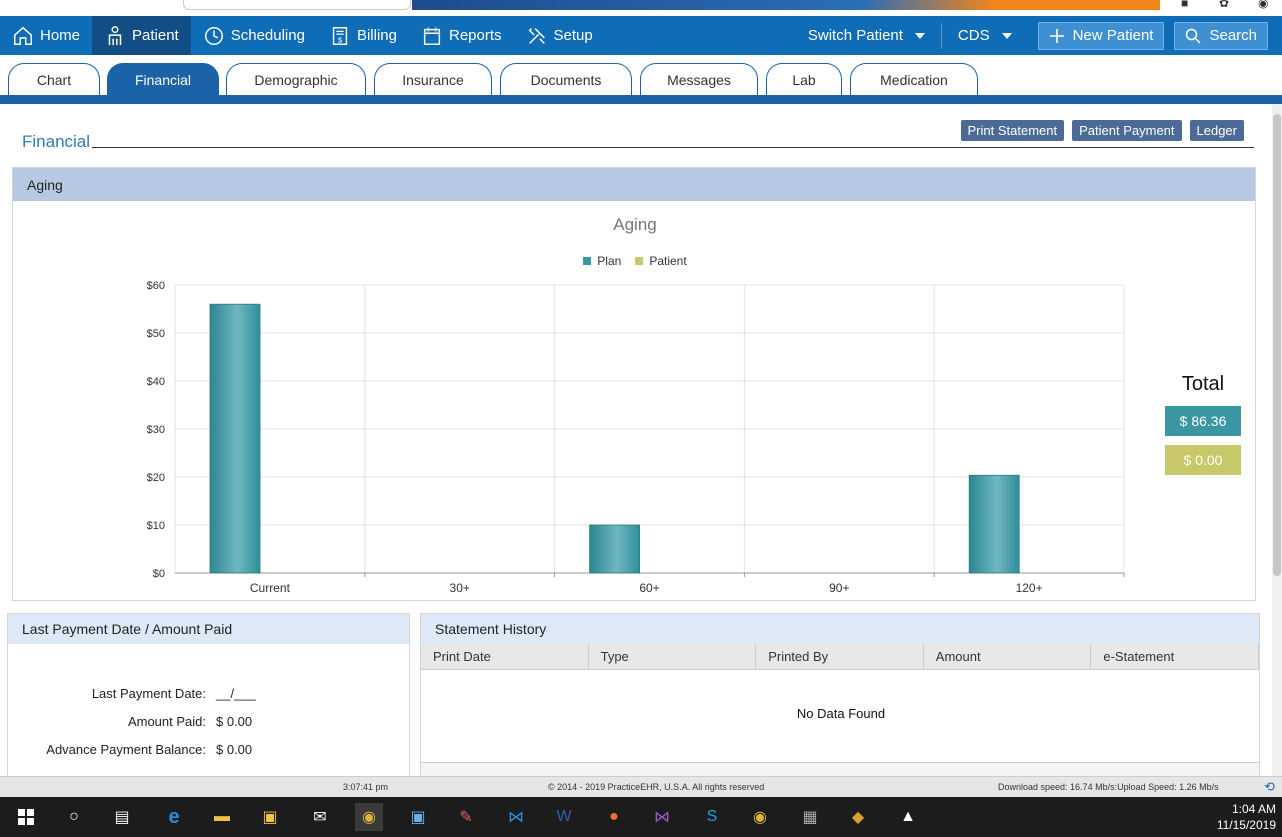  What do you see at coordinates (461, 35) in the screenshot?
I see `nav-reports: Reports` at bounding box center [461, 35].